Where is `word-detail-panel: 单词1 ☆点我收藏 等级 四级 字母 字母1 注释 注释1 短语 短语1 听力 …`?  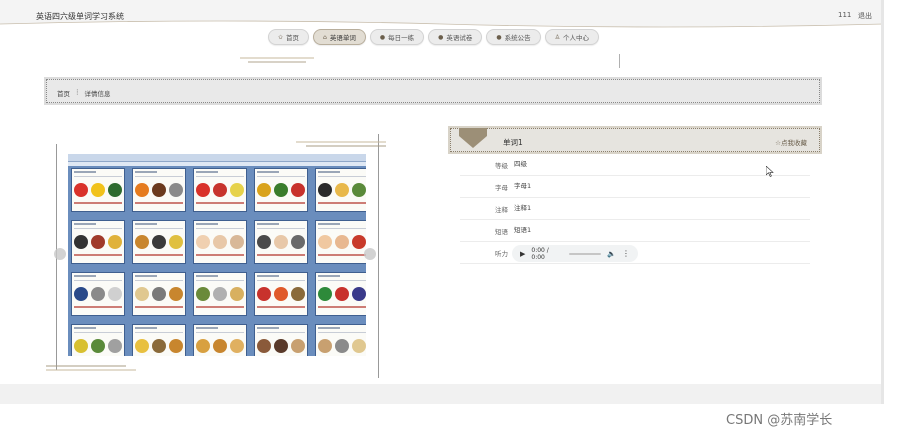
word-detail-panel: 单词1 ☆点我收藏 等级 四级 字母 字母1 注释 注释1 短语 短语1 听力 … is located at coordinates (635, 197).